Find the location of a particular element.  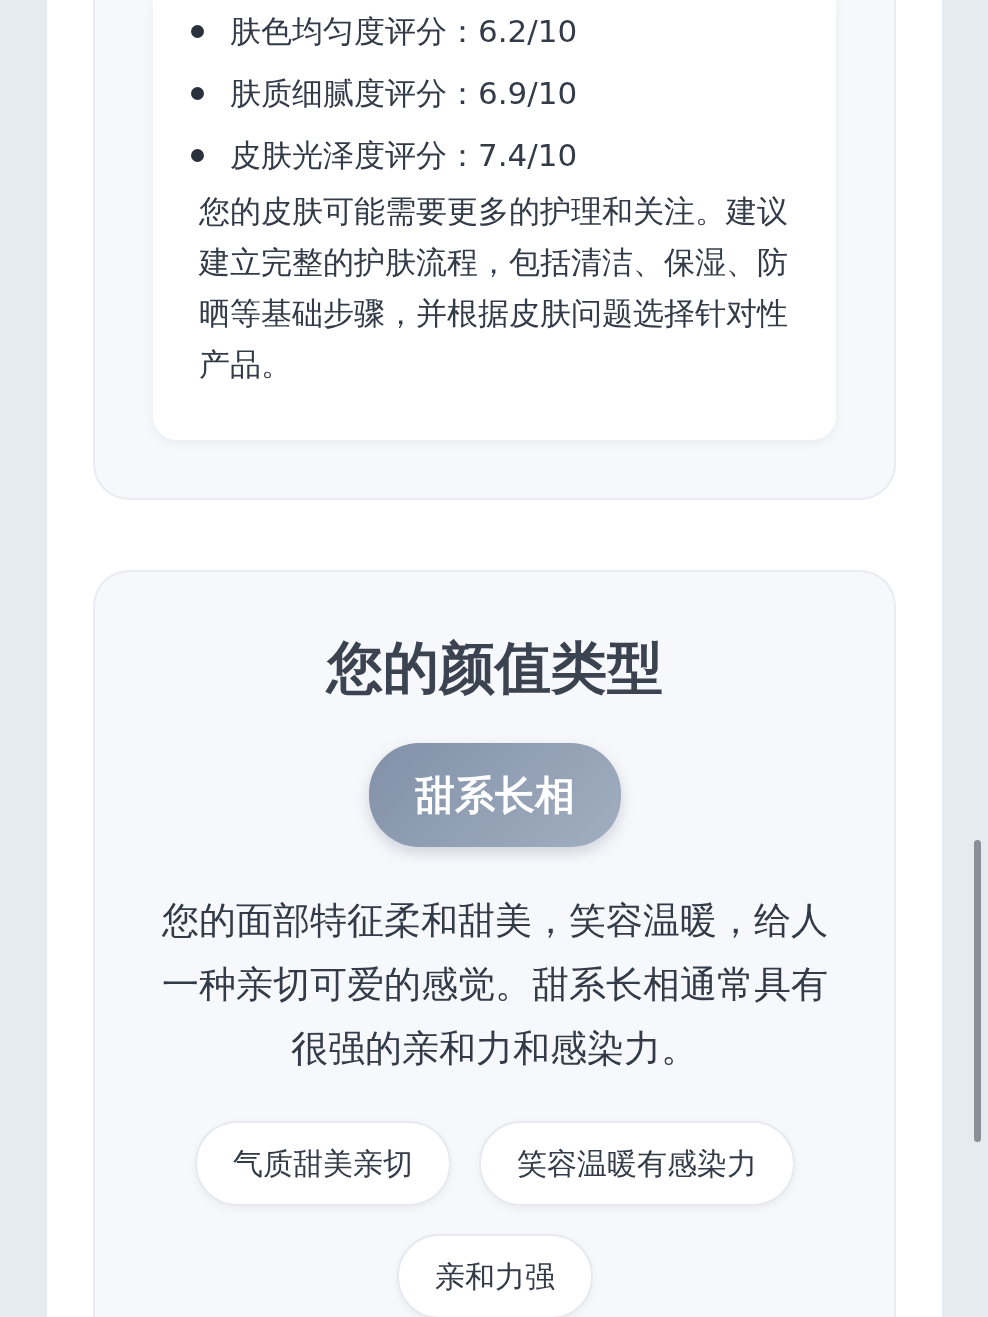

score-item: 皮肤光泽度评分：7.4/10 is located at coordinates (404, 155).